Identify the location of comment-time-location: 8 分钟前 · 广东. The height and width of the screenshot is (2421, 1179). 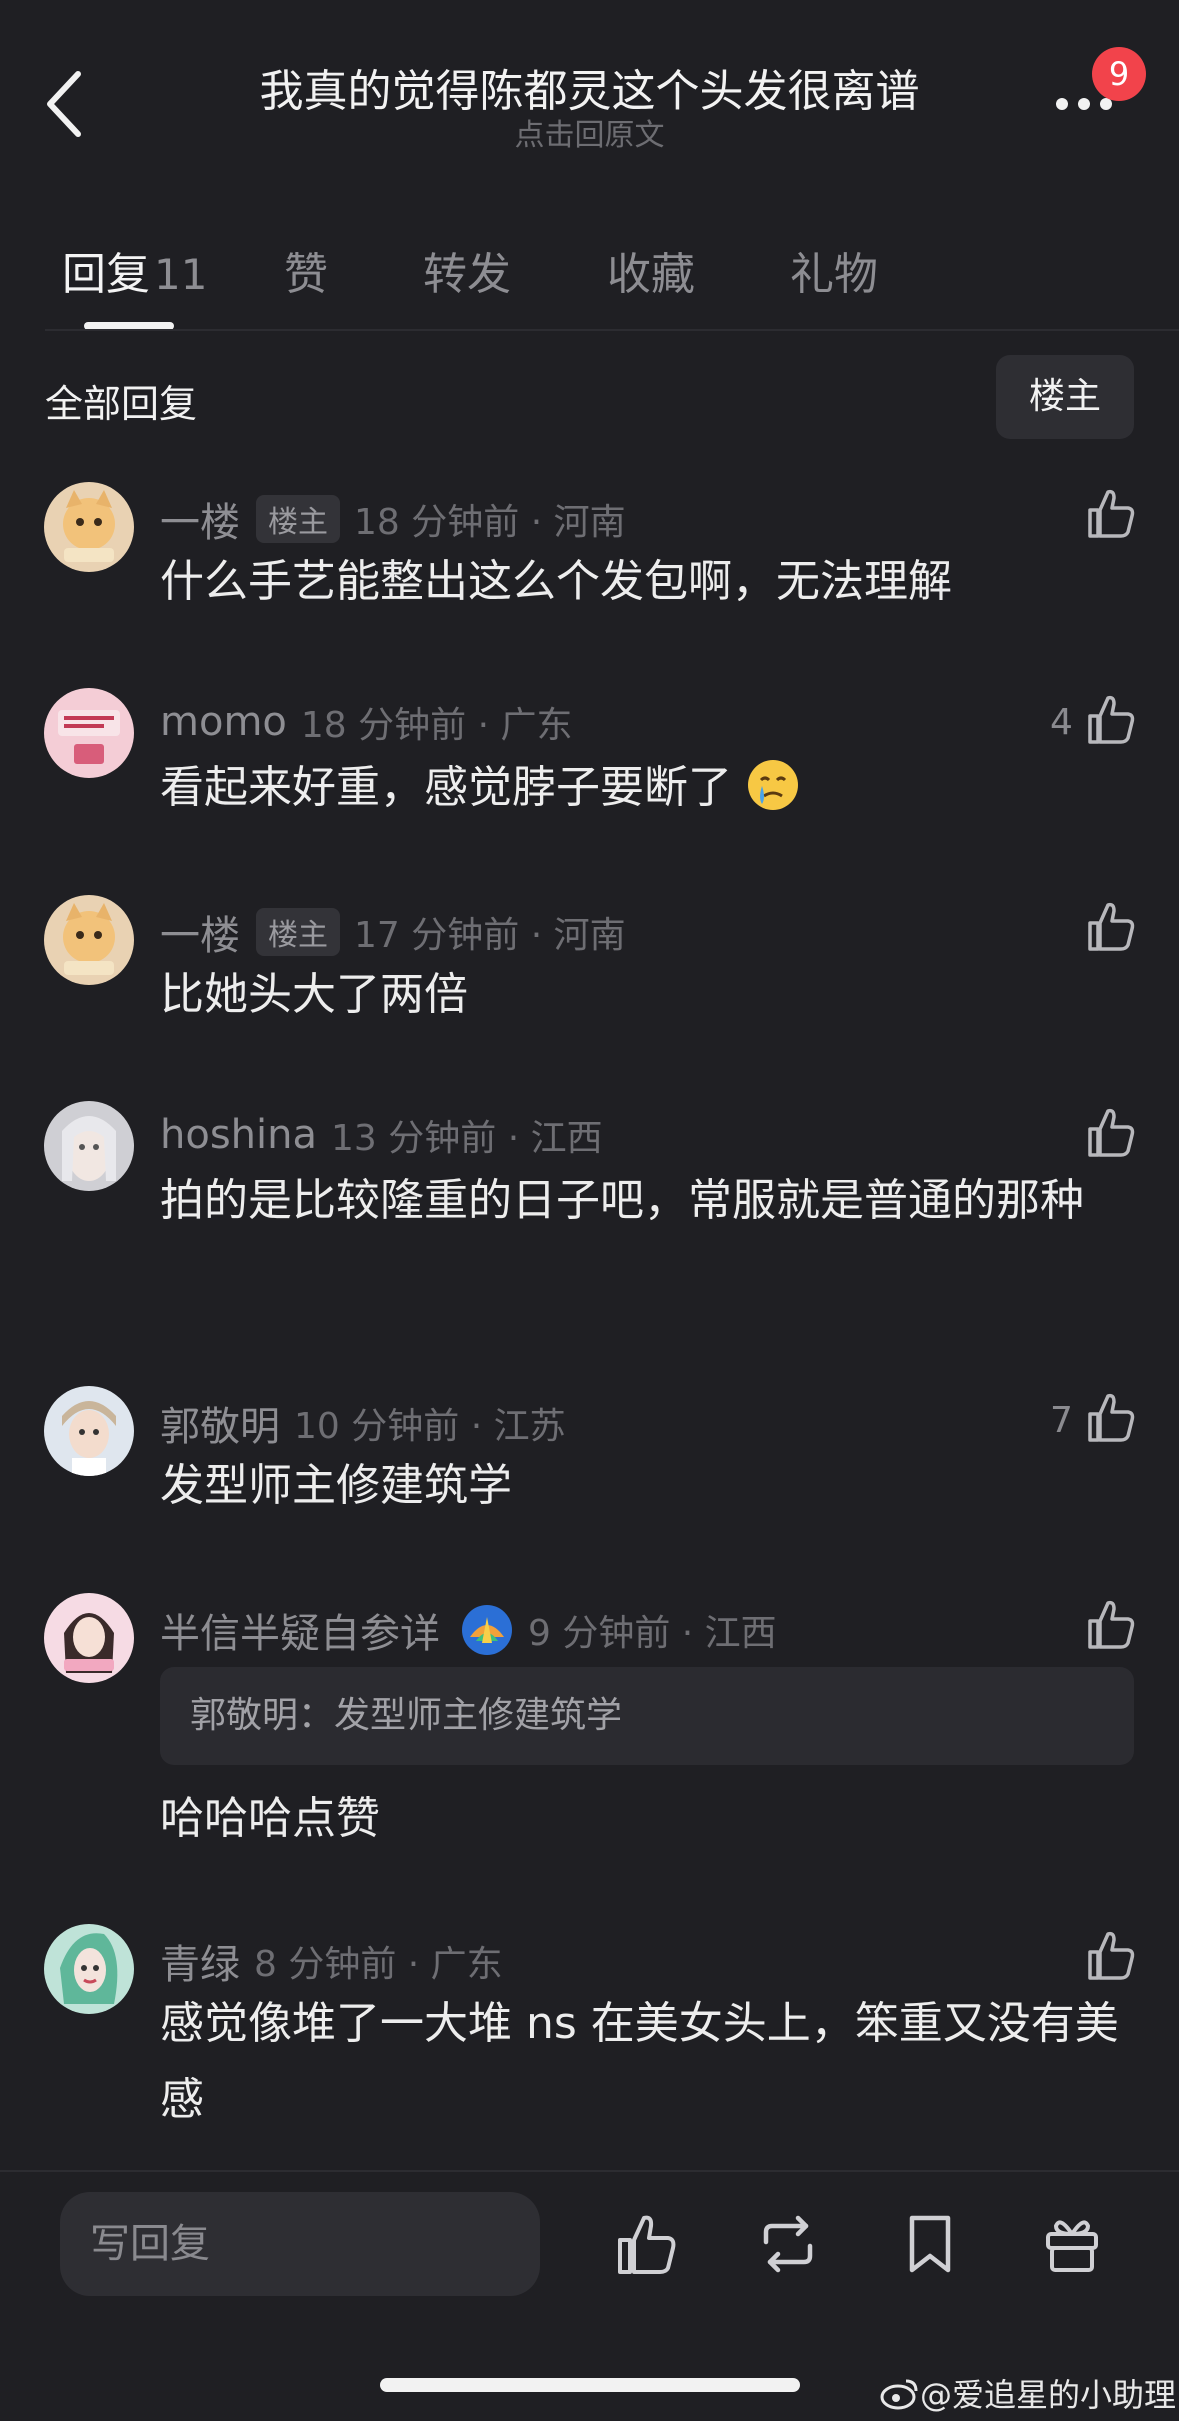
(378, 1964).